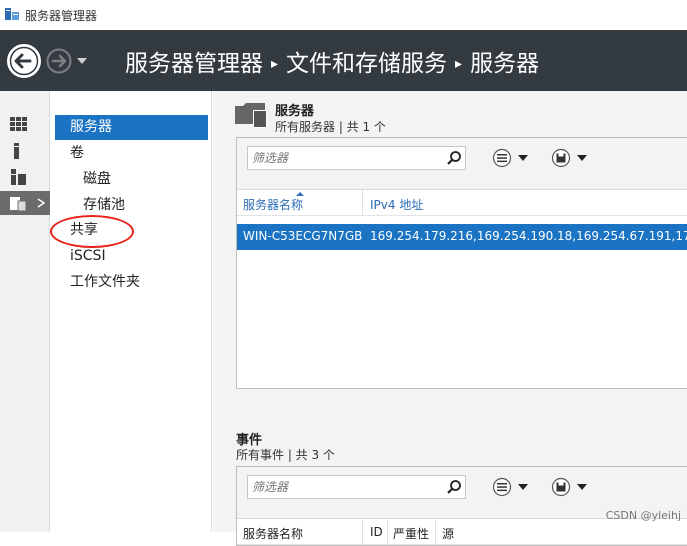 This screenshot has height=546, width=687. Describe the element at coordinates (12, 14) in the screenshot. I see `server-manager-icon` at that location.